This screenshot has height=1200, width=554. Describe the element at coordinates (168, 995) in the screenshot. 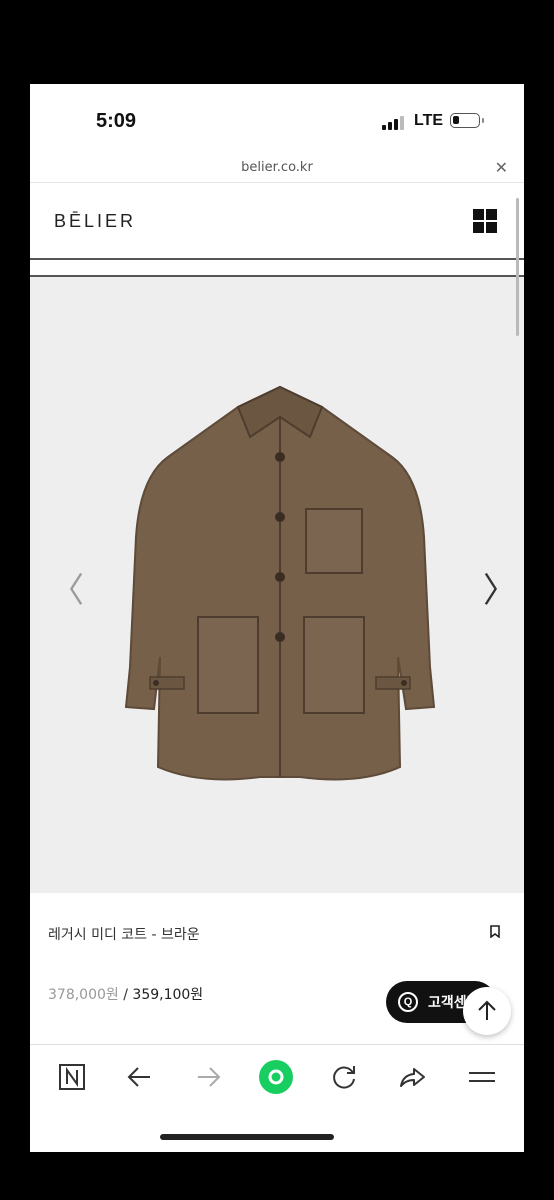

I see `sale-price: 359,100원` at that location.